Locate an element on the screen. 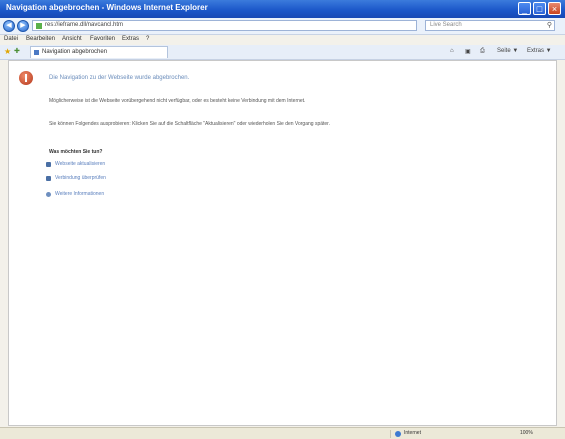 Image resolution: width=565 pixels, height=439 pixels. tab-current: Navigation abgebrochen is located at coordinates (99, 52).